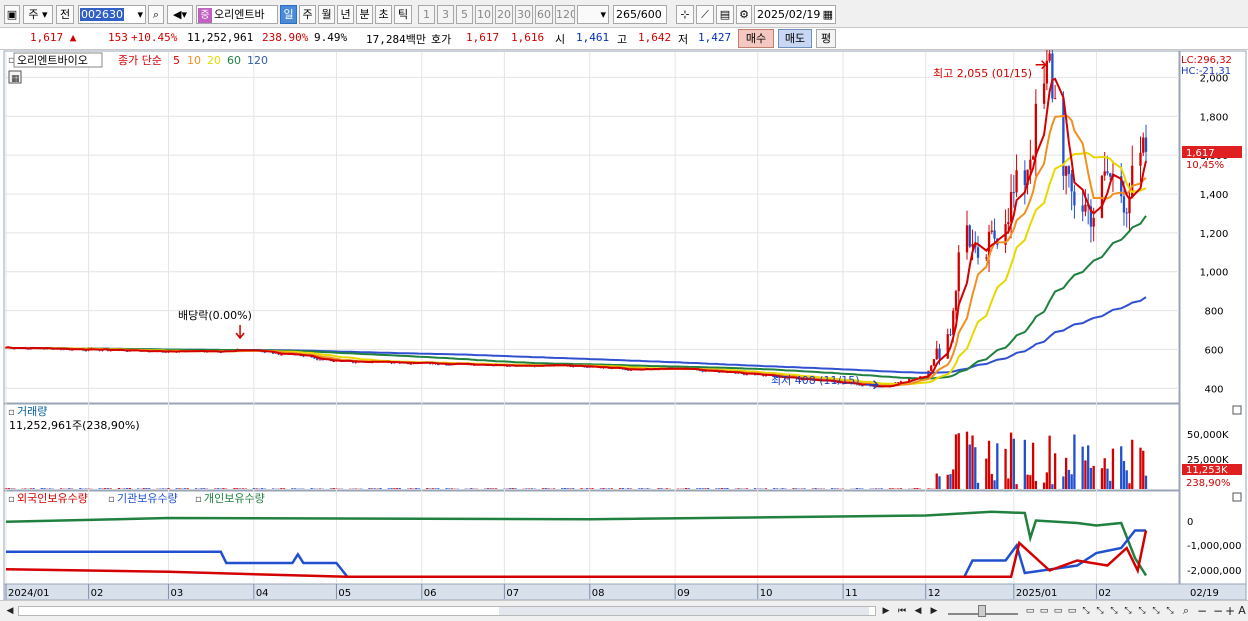 The width and height of the screenshot is (1248, 621). I want to click on period-year-tab: 년, so click(345, 14).